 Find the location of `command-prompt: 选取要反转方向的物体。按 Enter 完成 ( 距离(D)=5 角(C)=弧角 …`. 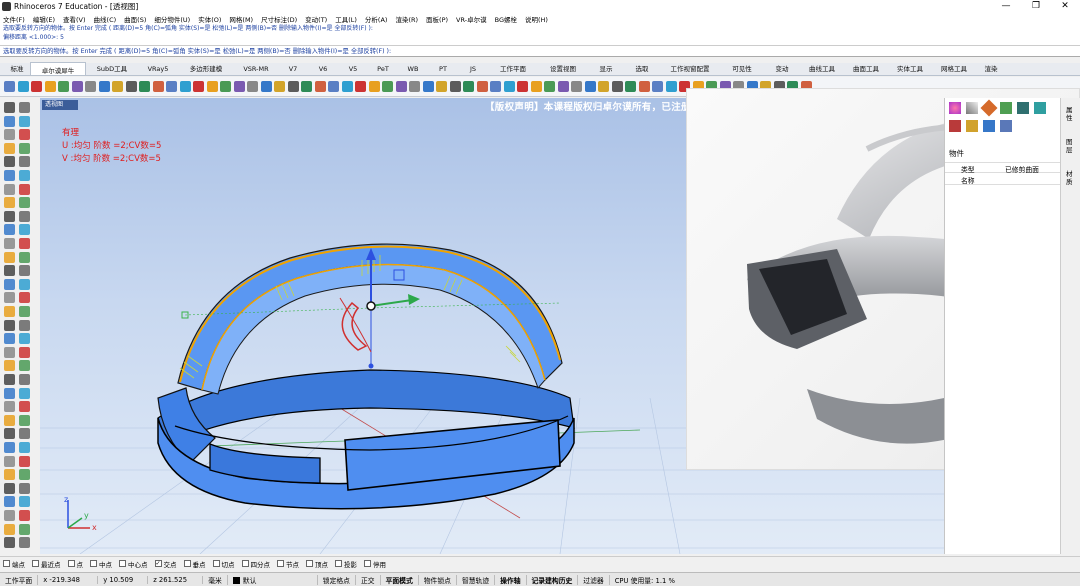

command-prompt: 选取要反转方向的物体。按 Enter 完成 ( 距离(D)=5 角(C)=弧角 … is located at coordinates (540, 51).